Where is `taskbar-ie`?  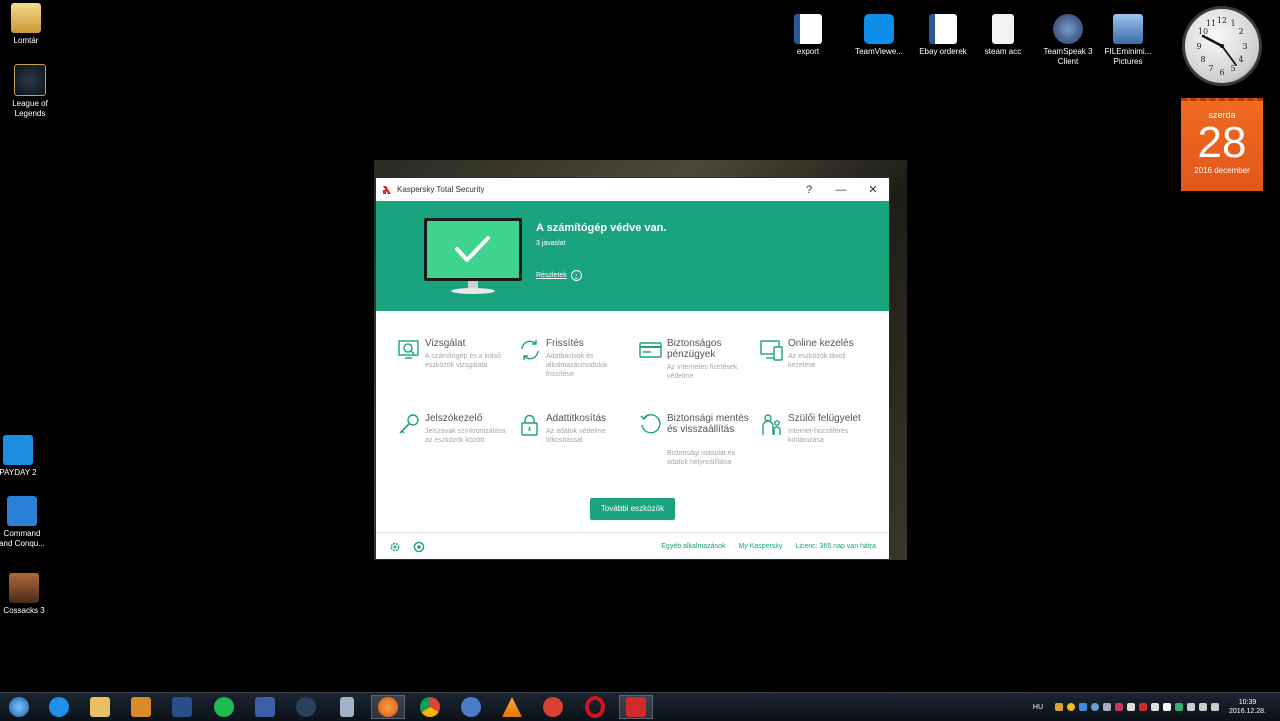 taskbar-ie is located at coordinates (59, 707).